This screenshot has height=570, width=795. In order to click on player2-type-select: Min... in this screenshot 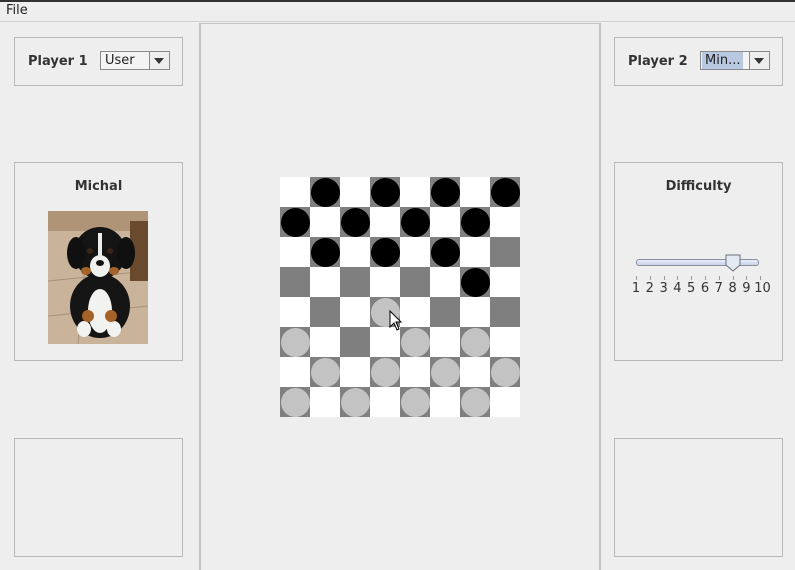, I will do `click(735, 60)`.